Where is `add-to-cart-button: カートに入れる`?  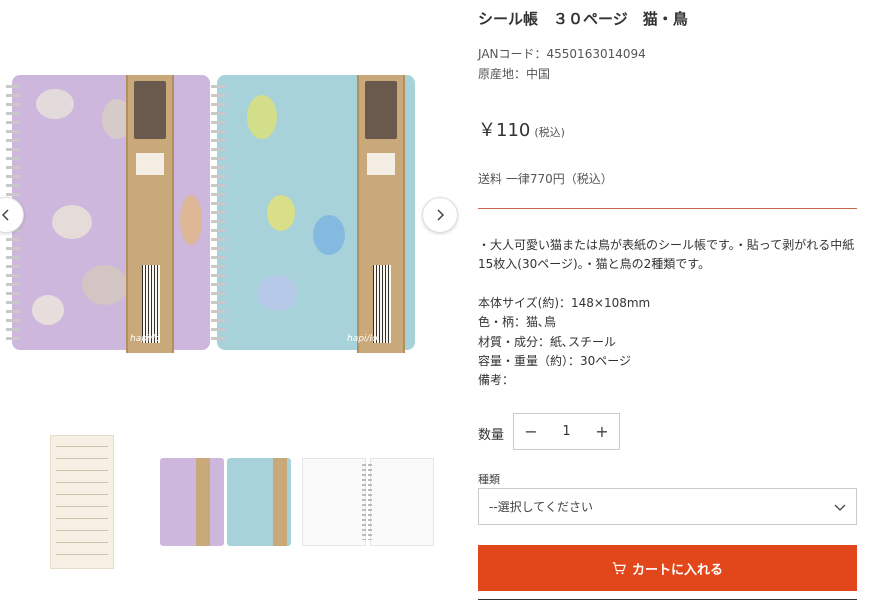 add-to-cart-button: カートに入れる is located at coordinates (667, 568).